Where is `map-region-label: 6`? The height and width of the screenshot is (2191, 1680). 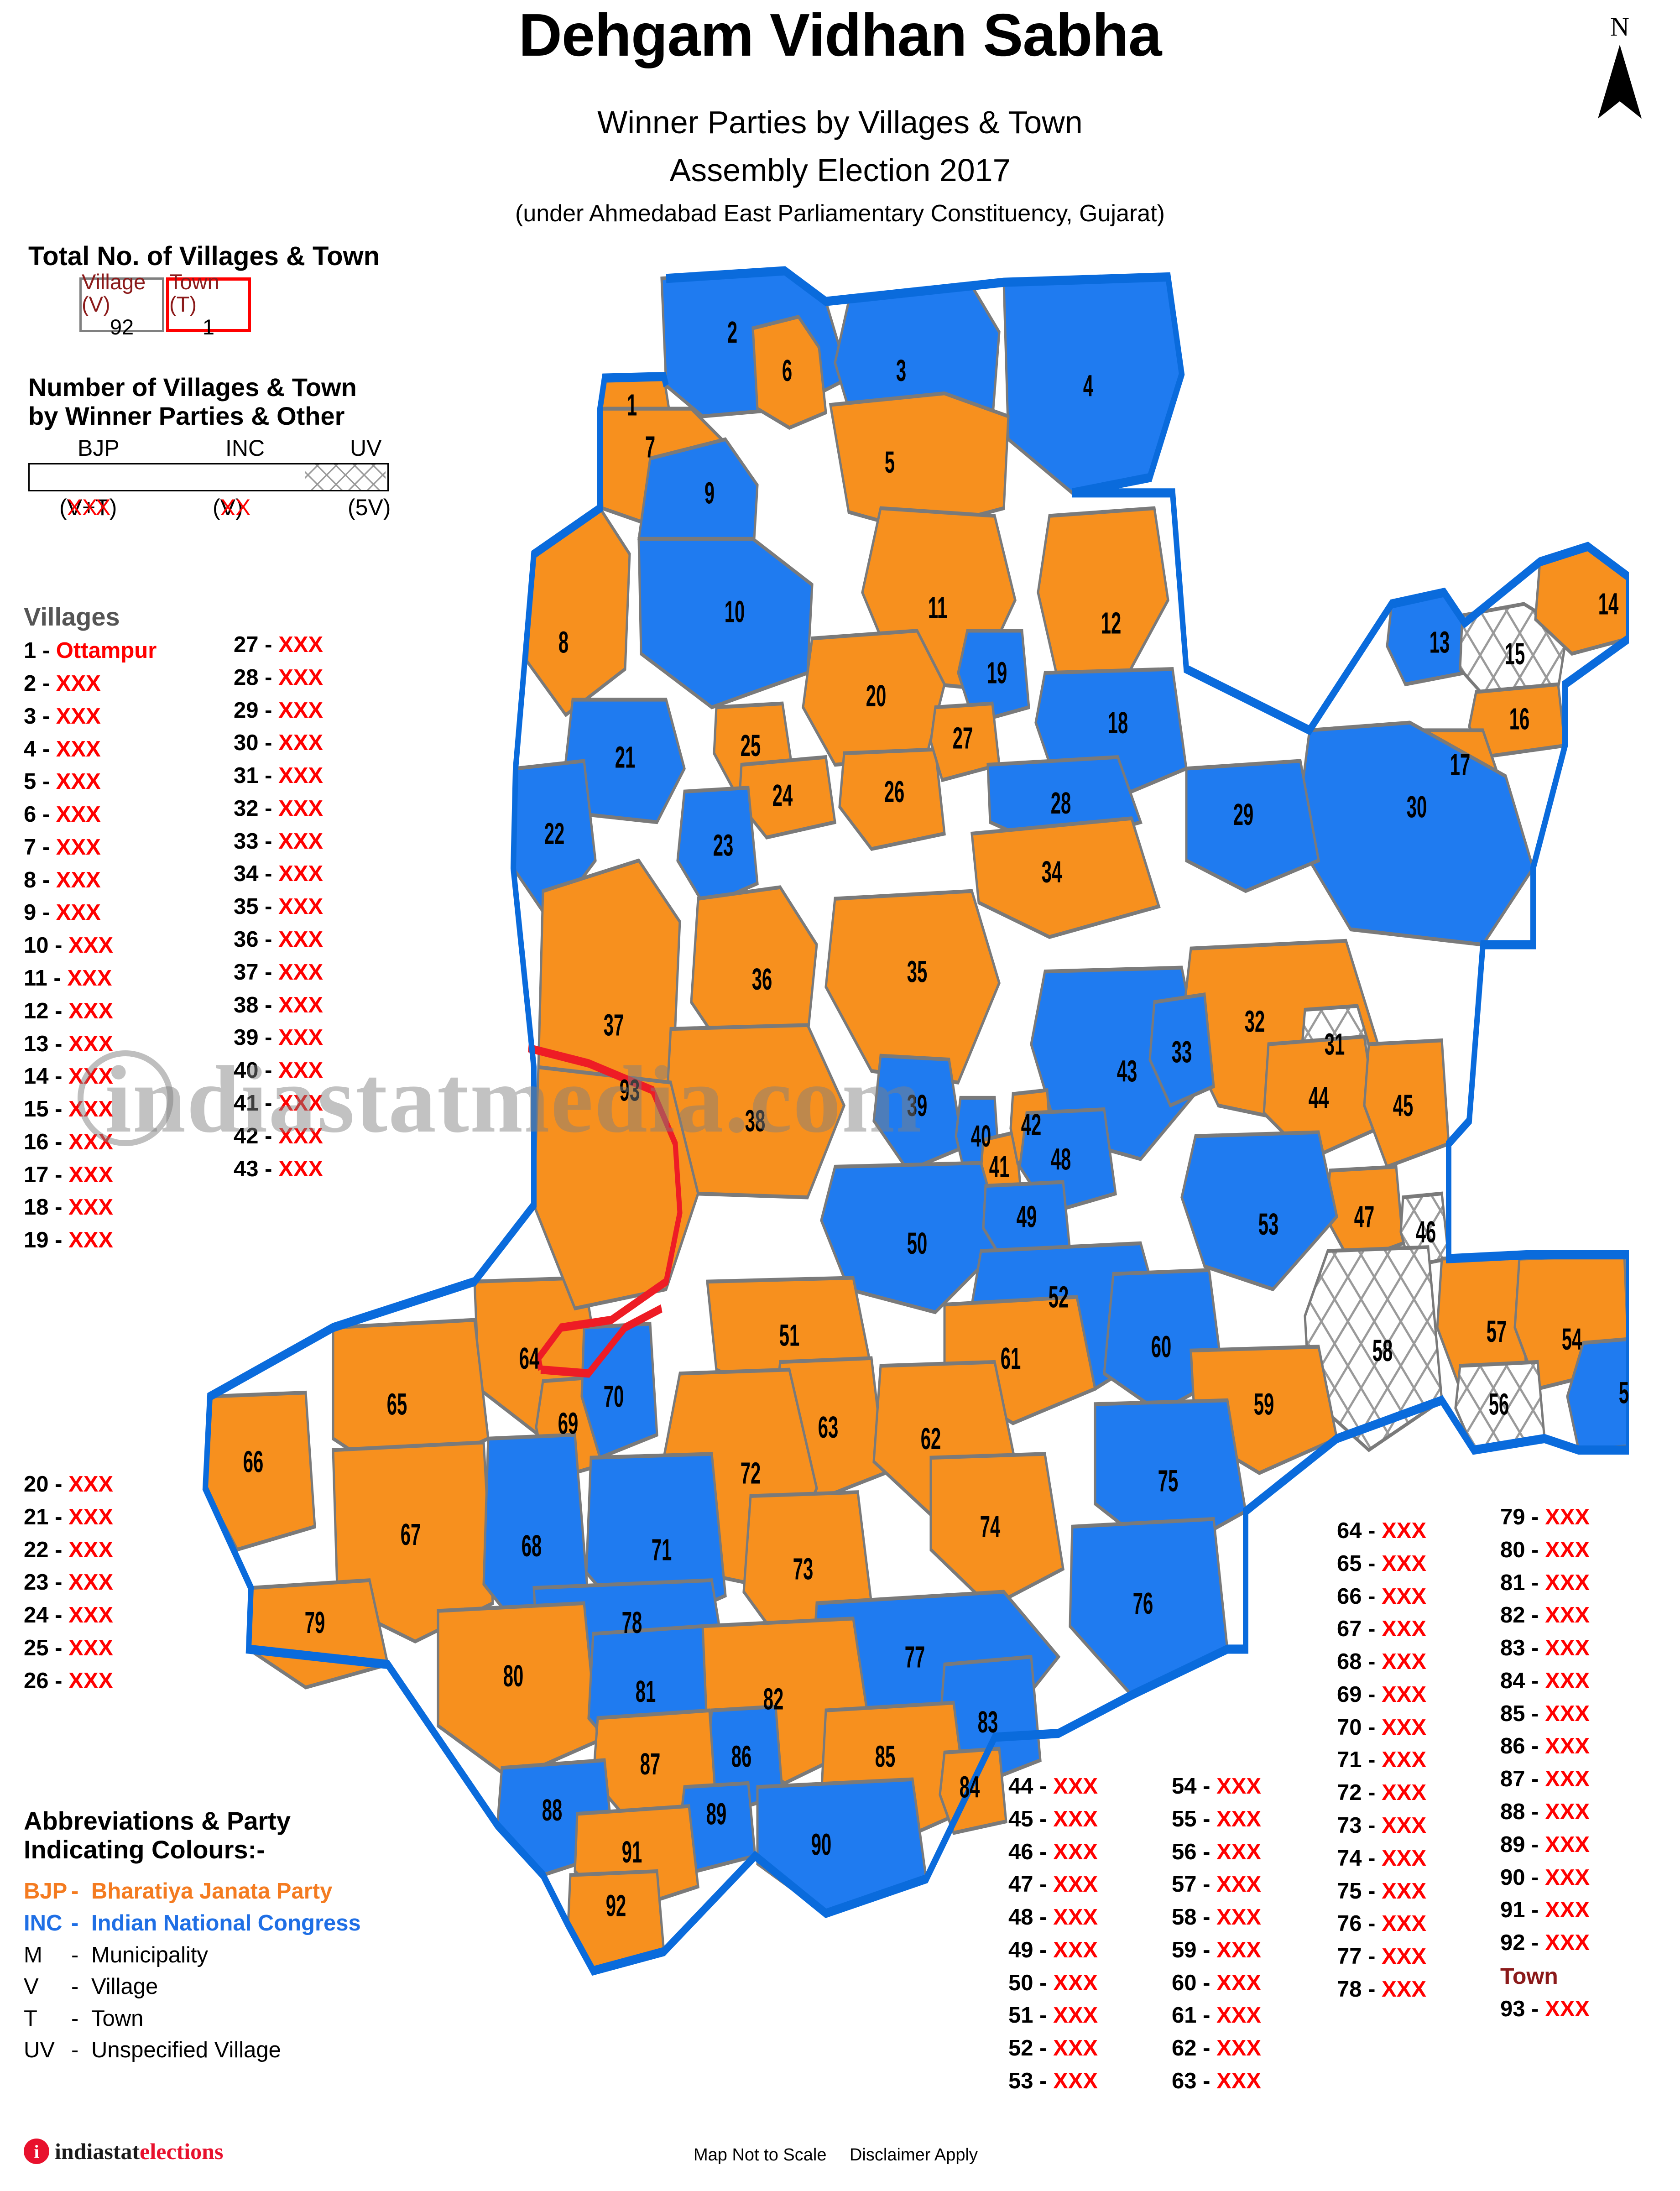
map-region-label: 6 is located at coordinates (787, 370).